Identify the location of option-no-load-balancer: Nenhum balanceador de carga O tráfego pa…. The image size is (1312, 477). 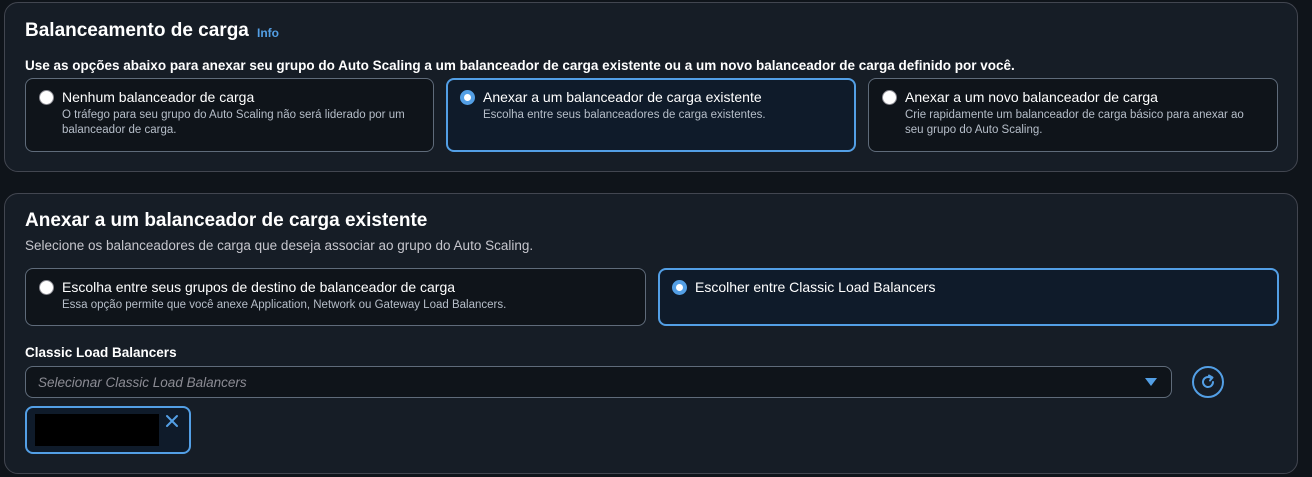
(229, 115).